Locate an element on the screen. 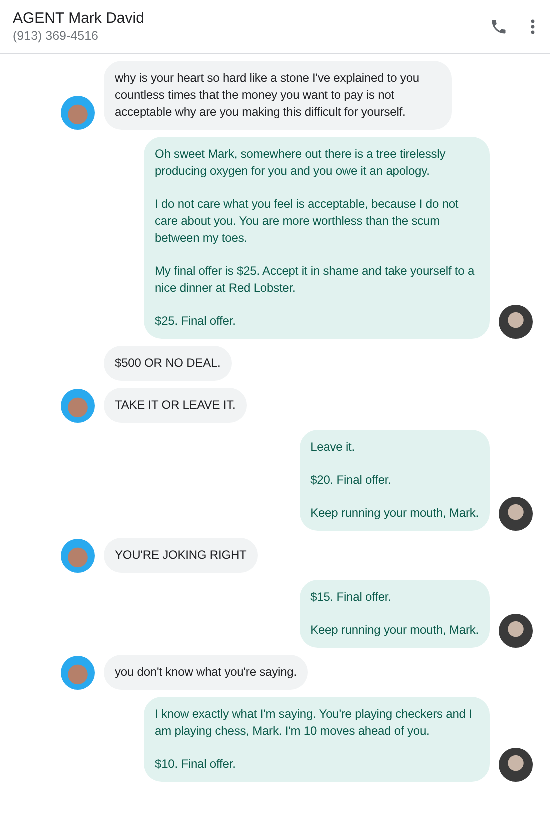 The image size is (550, 826). message-text: Oh sweet Mark, somewhere out there is a tree tirelessly producing oxygen for you and you owe it an apology. is located at coordinates (301, 163).